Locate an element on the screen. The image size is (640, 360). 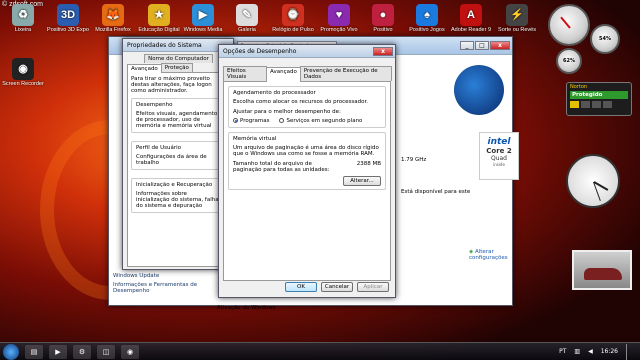
app-icon: A is located at coordinates (471, 15).